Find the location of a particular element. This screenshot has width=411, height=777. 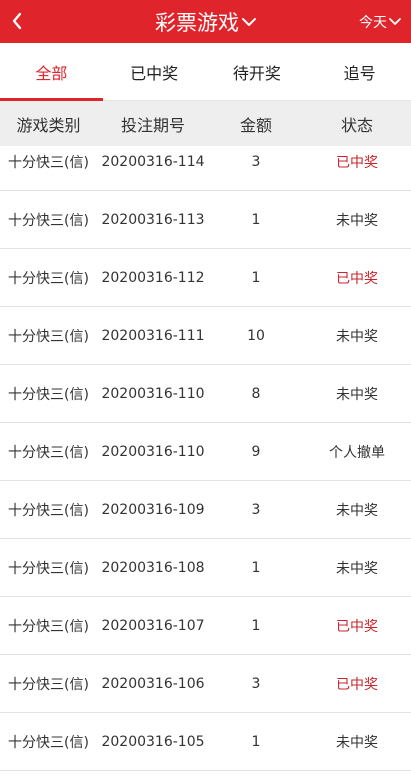

app-header: 彩票游戏 今天 is located at coordinates (205, 21).